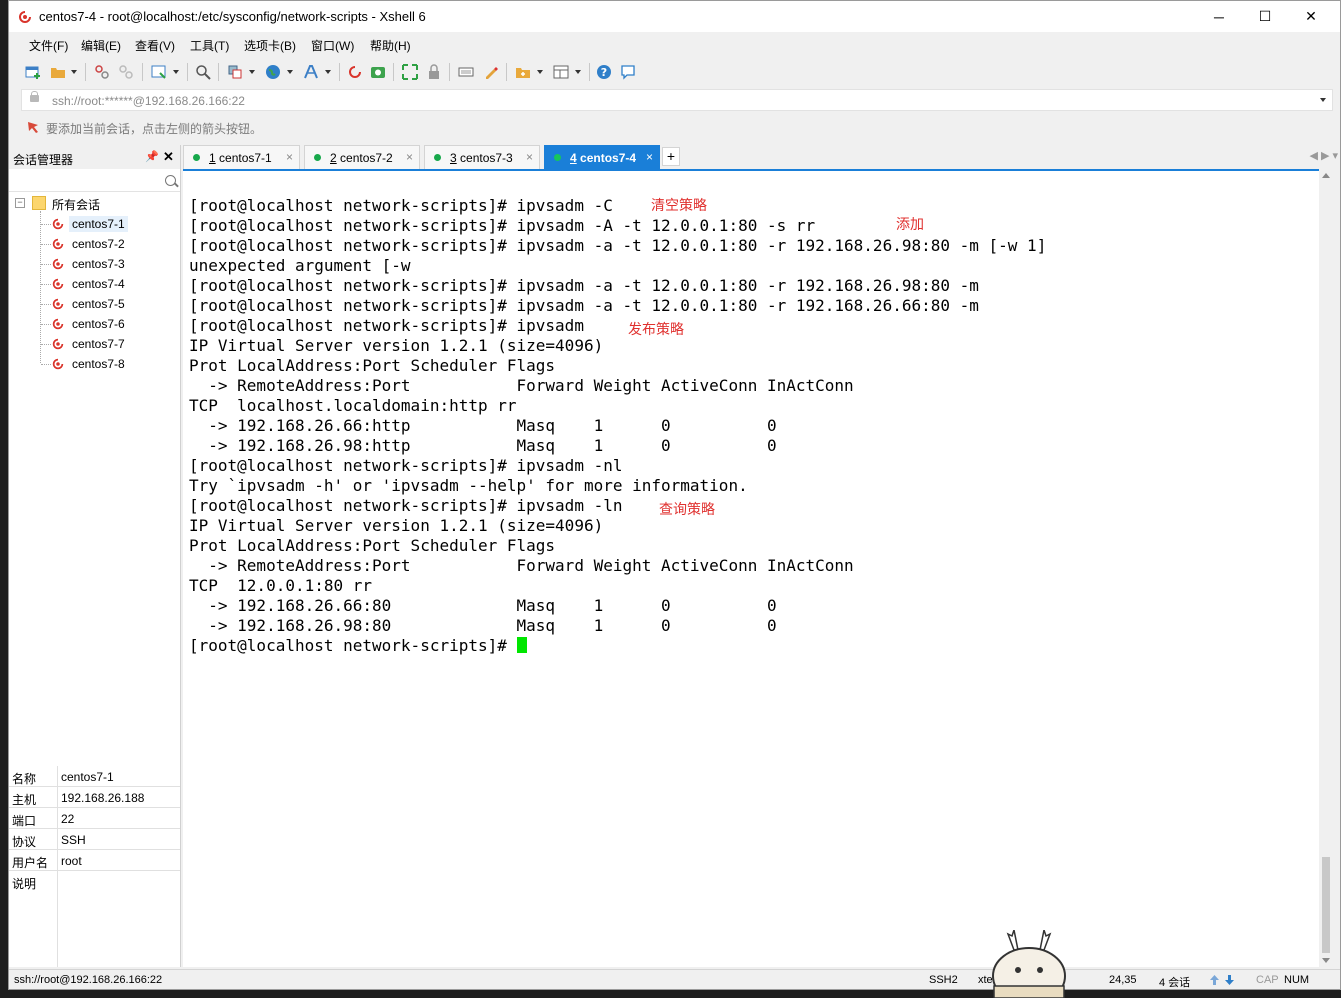 This screenshot has width=1341, height=998. What do you see at coordinates (33, 127) in the screenshot?
I see `bookmark-icon` at bounding box center [33, 127].